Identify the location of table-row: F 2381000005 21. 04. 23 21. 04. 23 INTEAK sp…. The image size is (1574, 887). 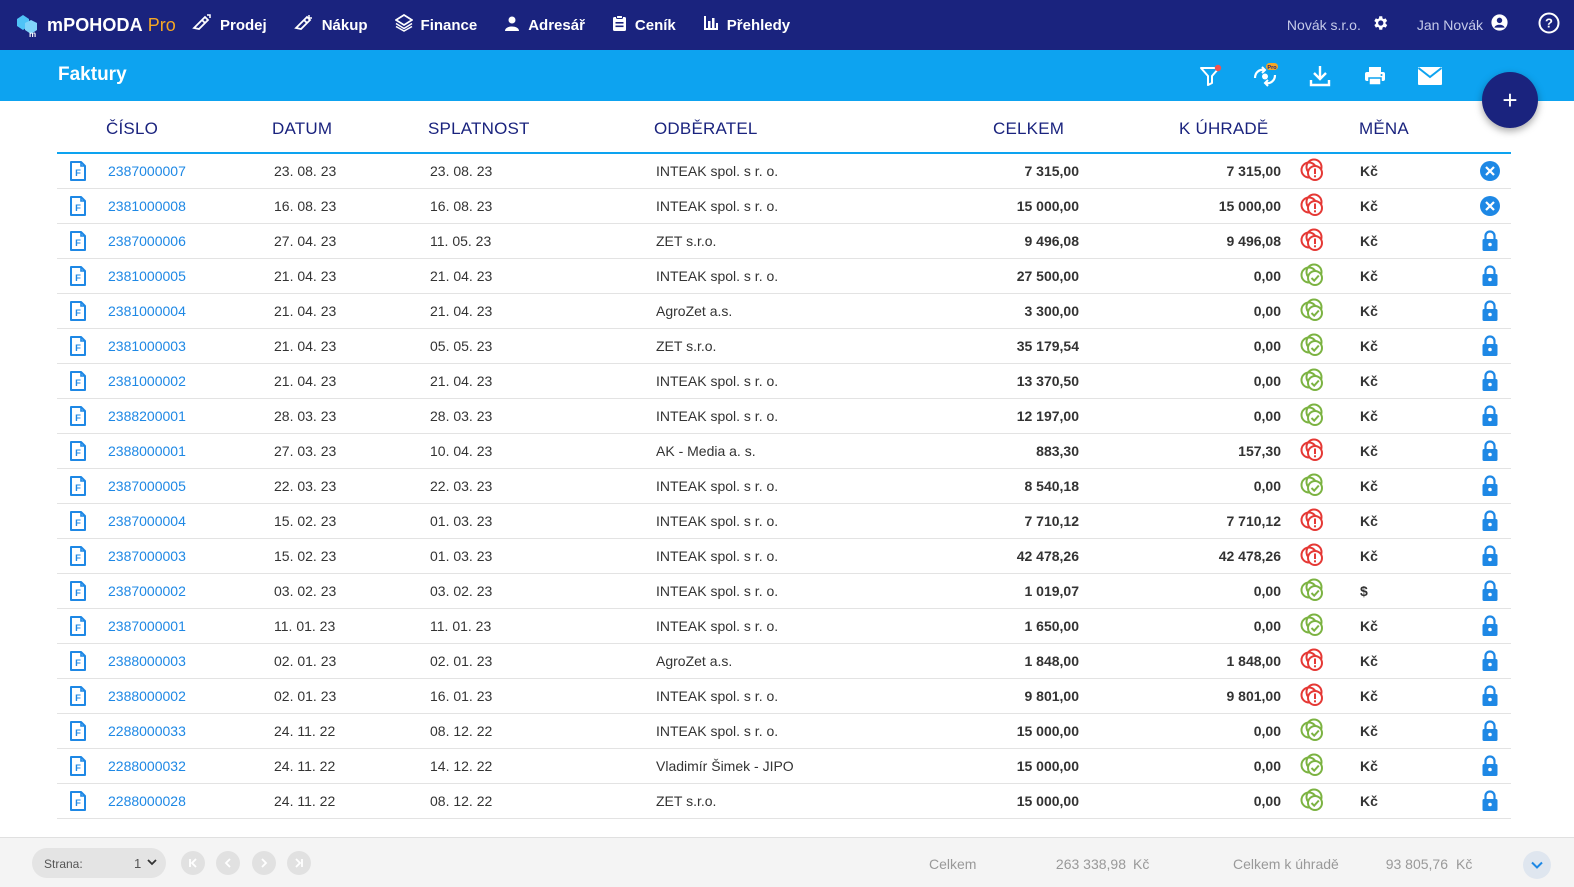
(784, 276).